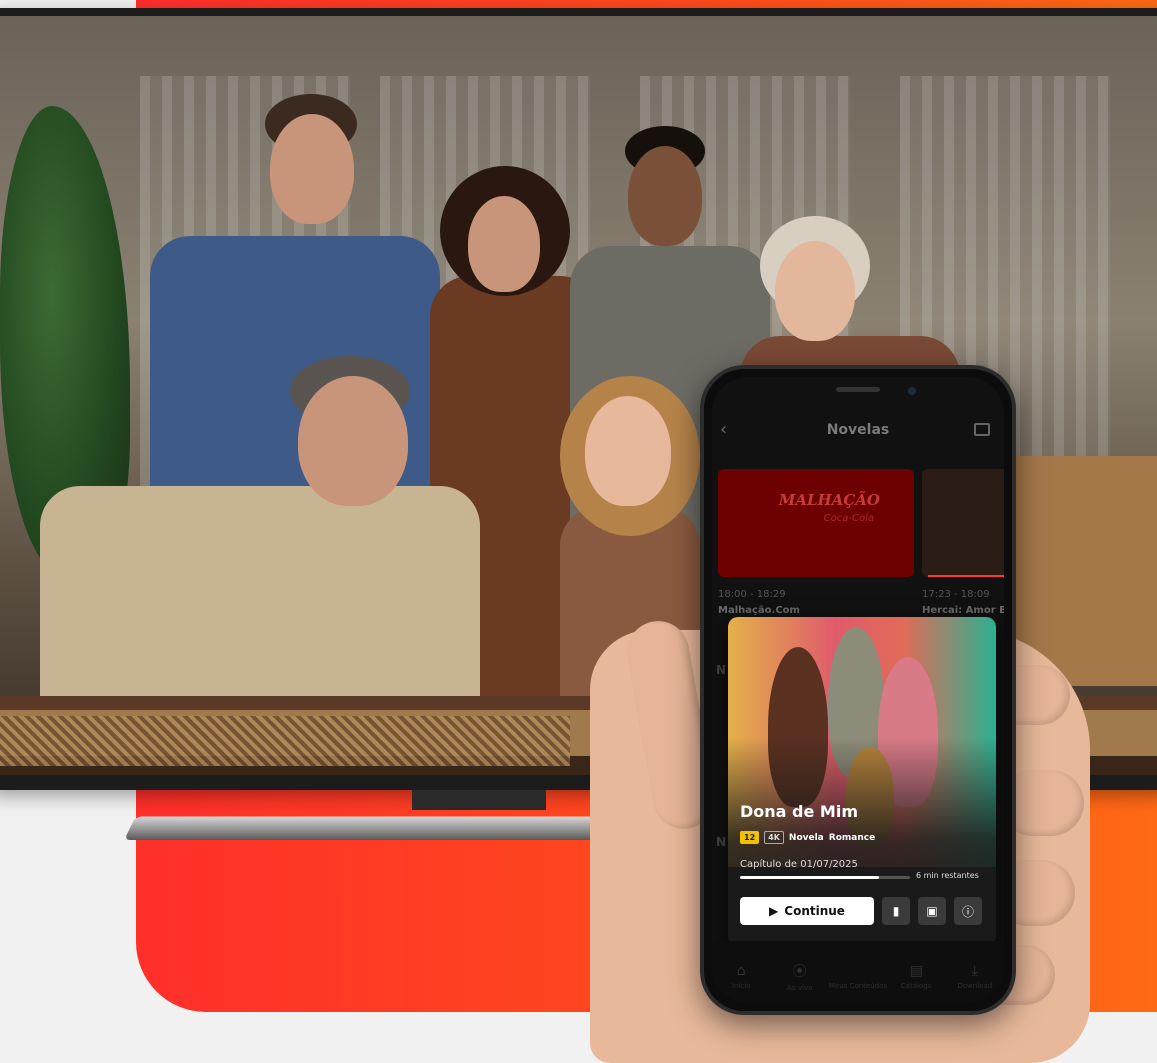 The image size is (1157, 1063). I want to click on nav-item-live: ⦿ Ao vivo, so click(800, 976).